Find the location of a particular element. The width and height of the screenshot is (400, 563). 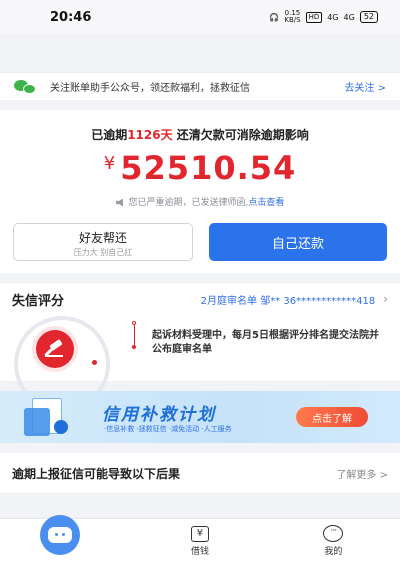

status-bar: 20:46 🎧 0.15 KB/S HD 4G 4G 52 is located at coordinates (200, 17).